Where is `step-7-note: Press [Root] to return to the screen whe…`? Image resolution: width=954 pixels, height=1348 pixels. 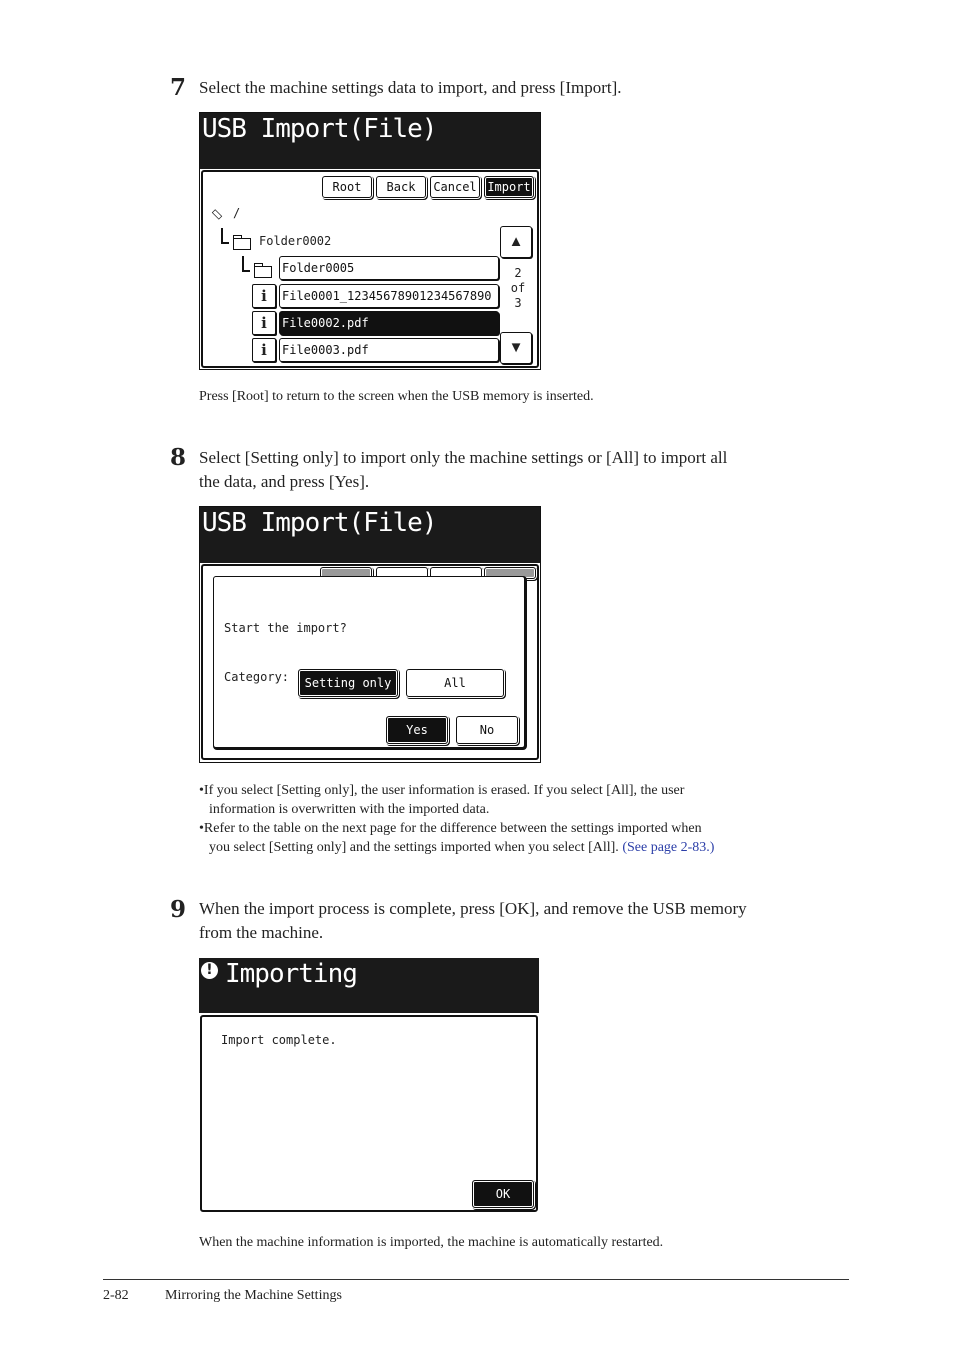
step-7-note: Press [Root] to return to the screen whe… is located at coordinates (396, 396).